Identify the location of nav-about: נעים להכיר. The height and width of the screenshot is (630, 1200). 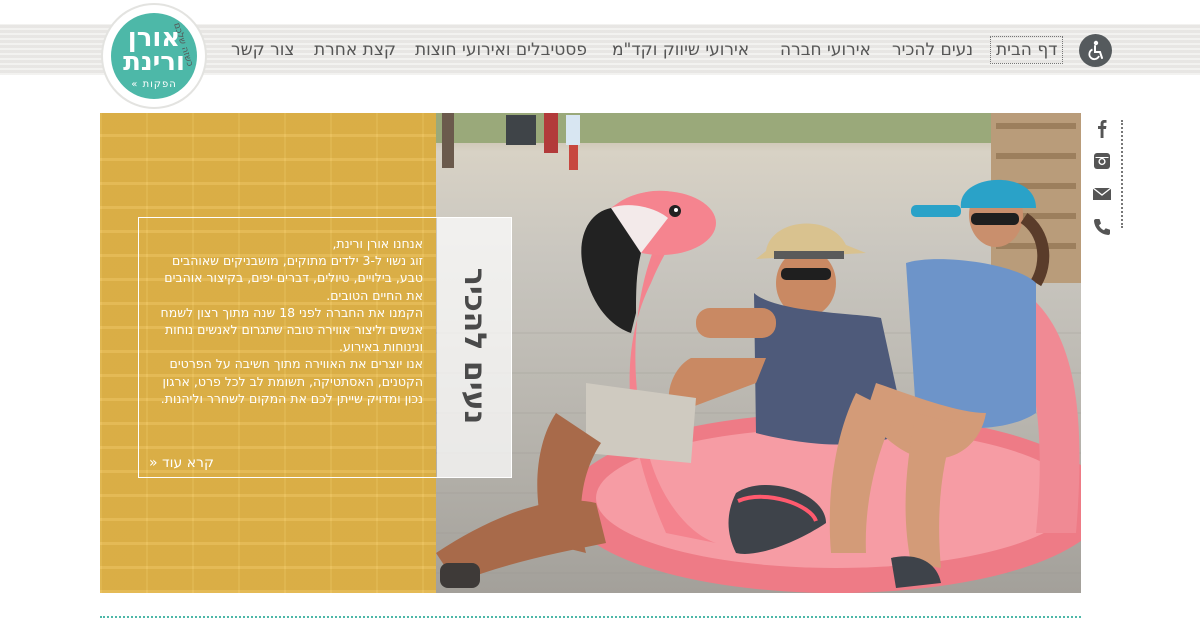
(932, 50).